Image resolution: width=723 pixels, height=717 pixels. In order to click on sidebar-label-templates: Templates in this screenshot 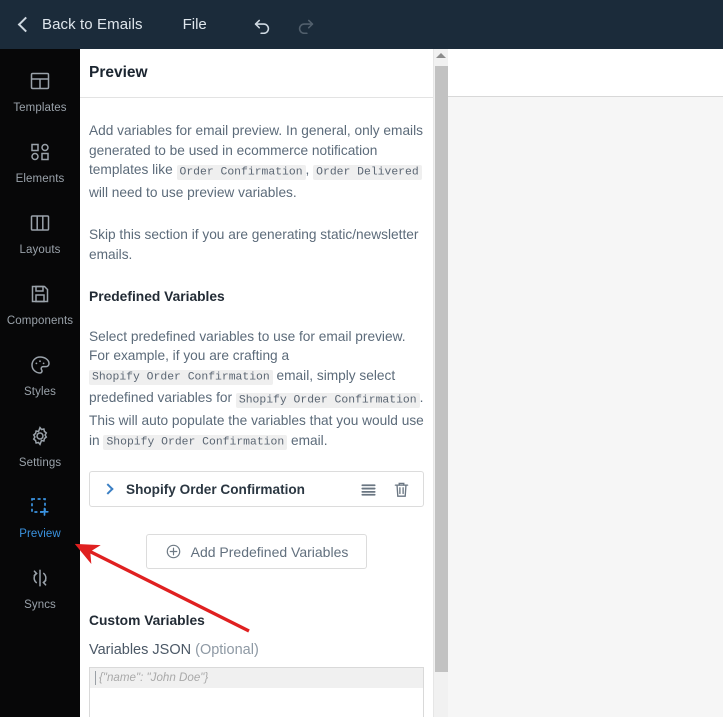, I will do `click(40, 108)`.